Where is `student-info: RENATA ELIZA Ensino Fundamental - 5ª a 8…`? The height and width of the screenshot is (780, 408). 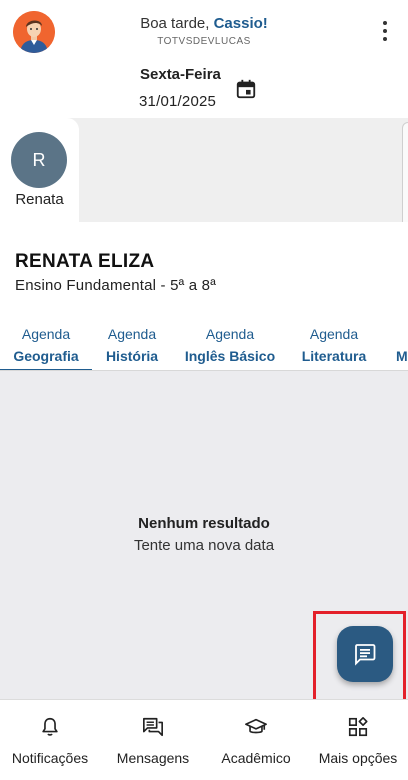 student-info: RENATA ELIZA Ensino Fundamental - 5ª a 8… is located at coordinates (204, 272).